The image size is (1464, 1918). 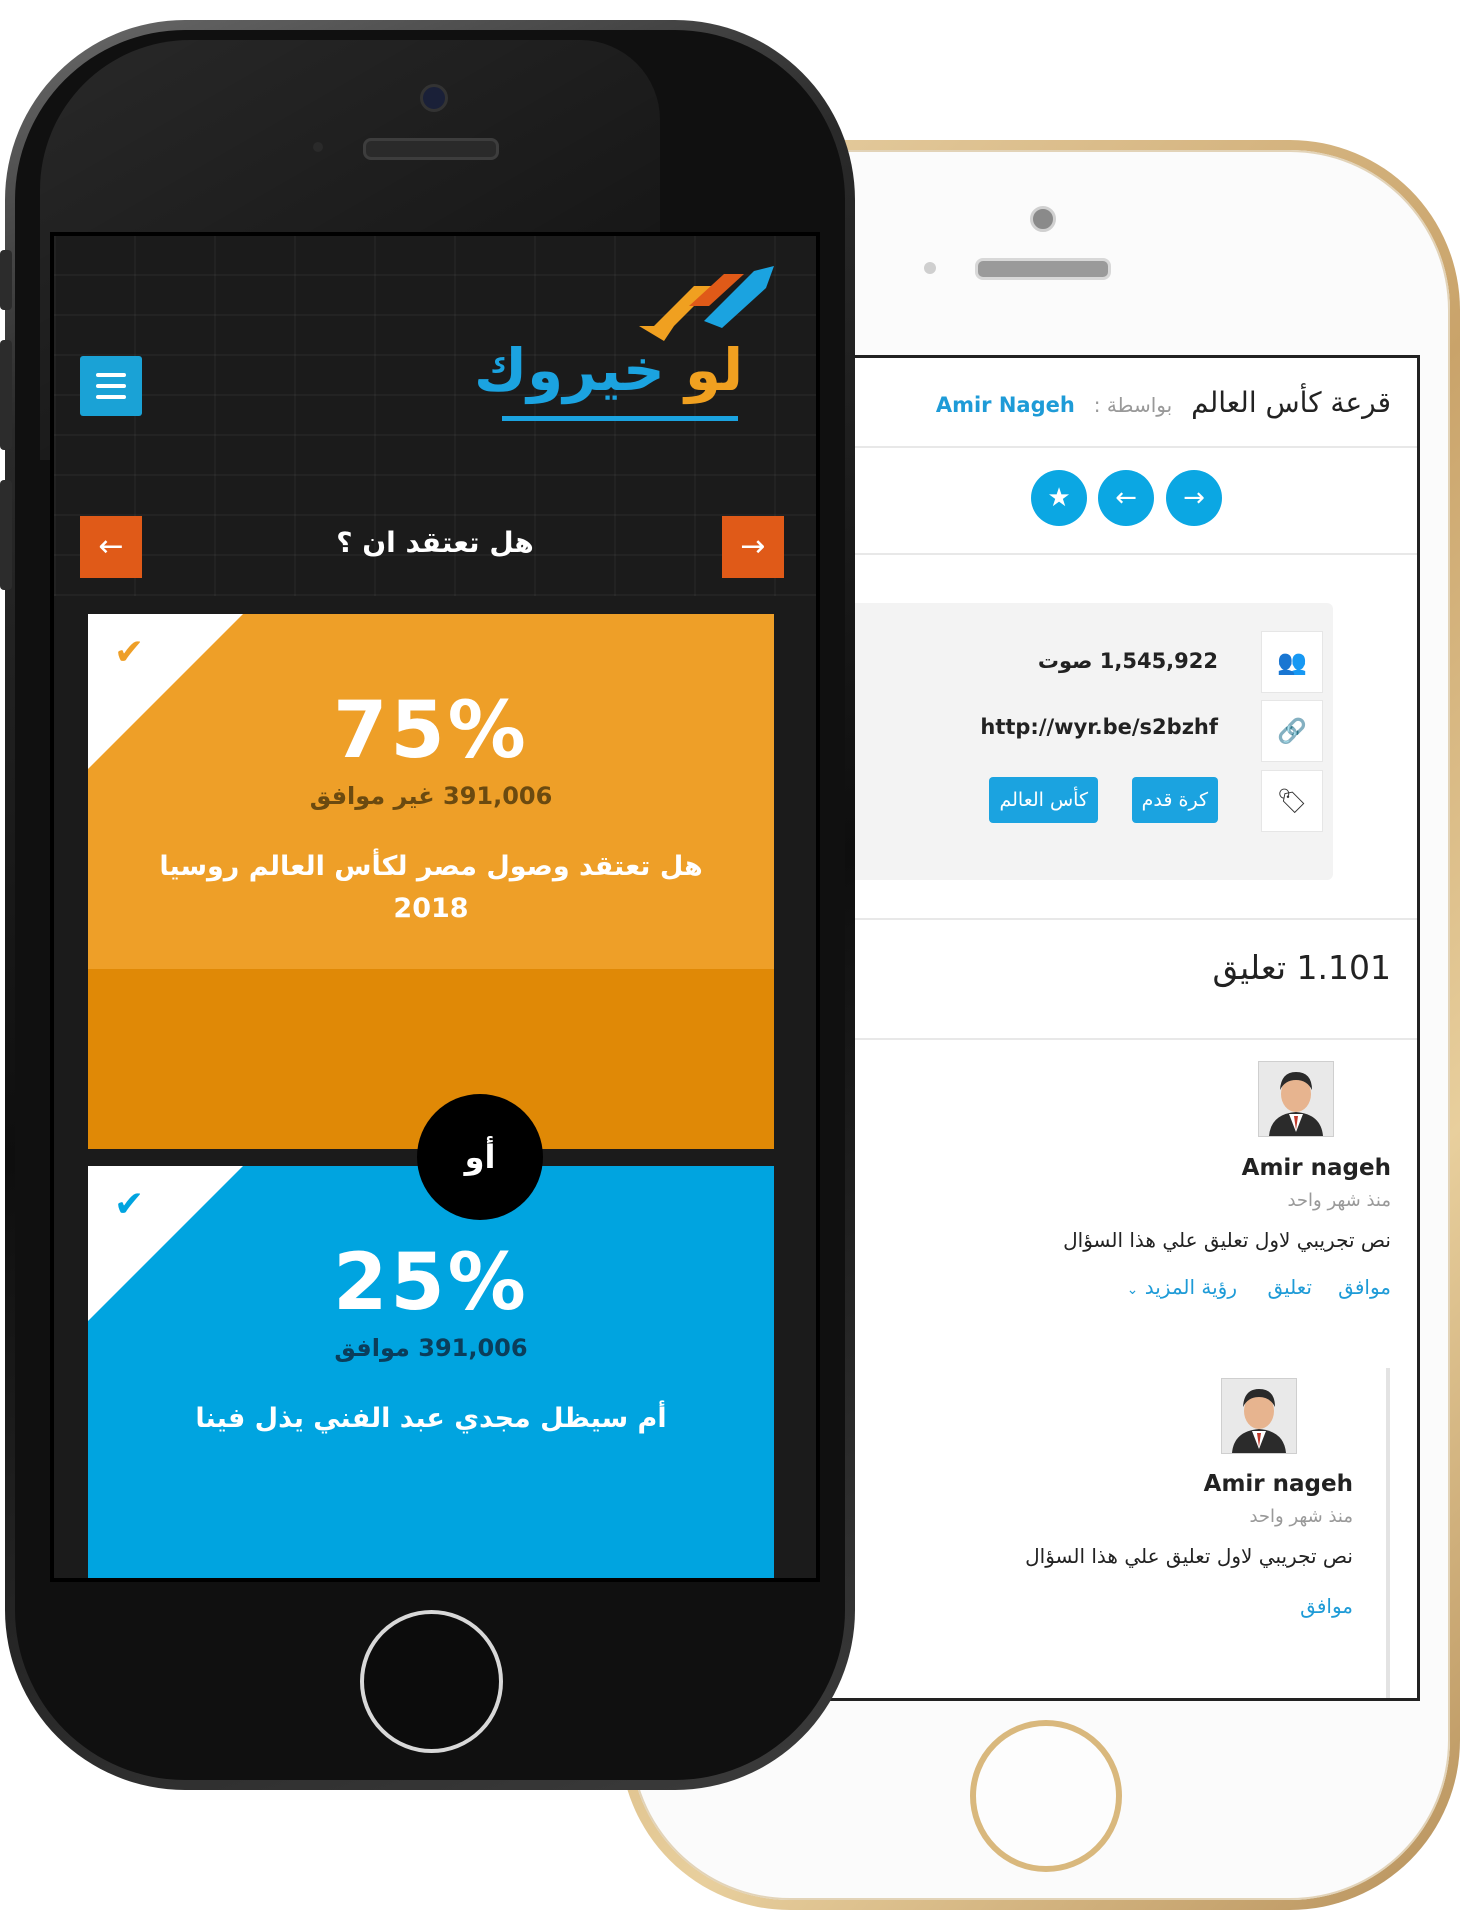 What do you see at coordinates (1292, 801) in the screenshot?
I see `tags-icon: 🏷` at bounding box center [1292, 801].